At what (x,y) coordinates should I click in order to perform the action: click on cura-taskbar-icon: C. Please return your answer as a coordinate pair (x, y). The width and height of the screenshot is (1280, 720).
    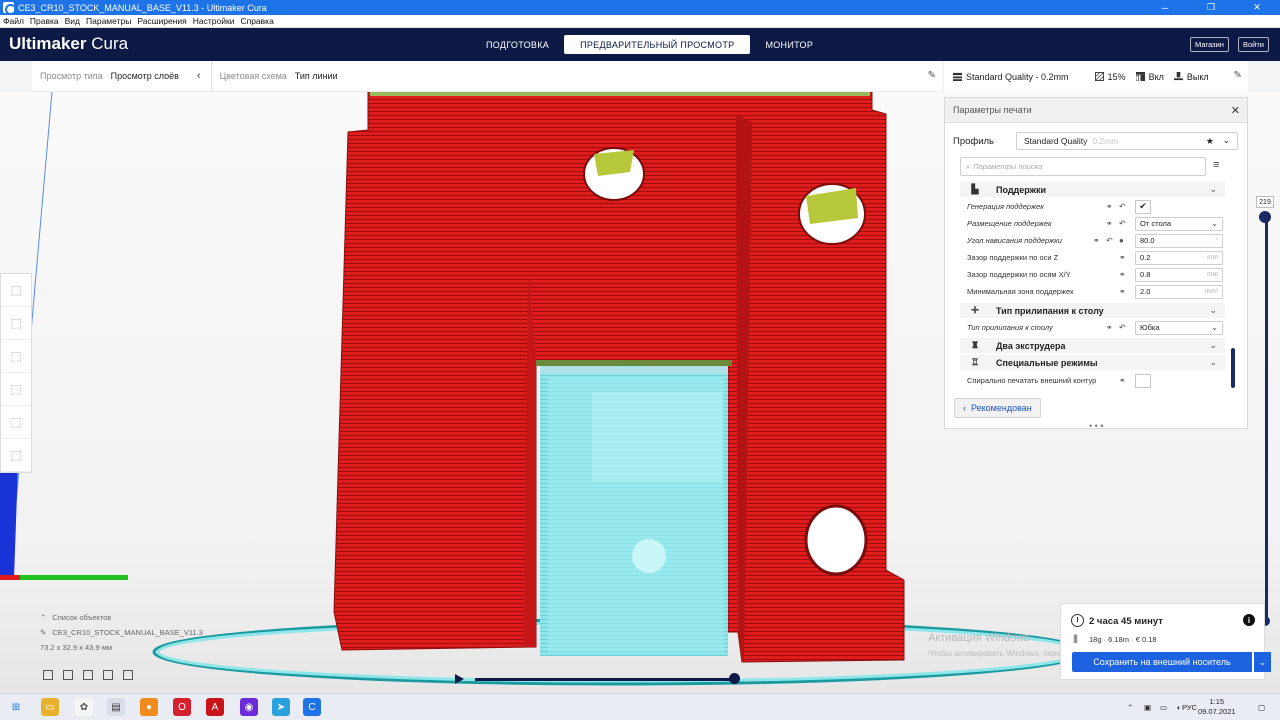
    Looking at the image, I should click on (312, 707).